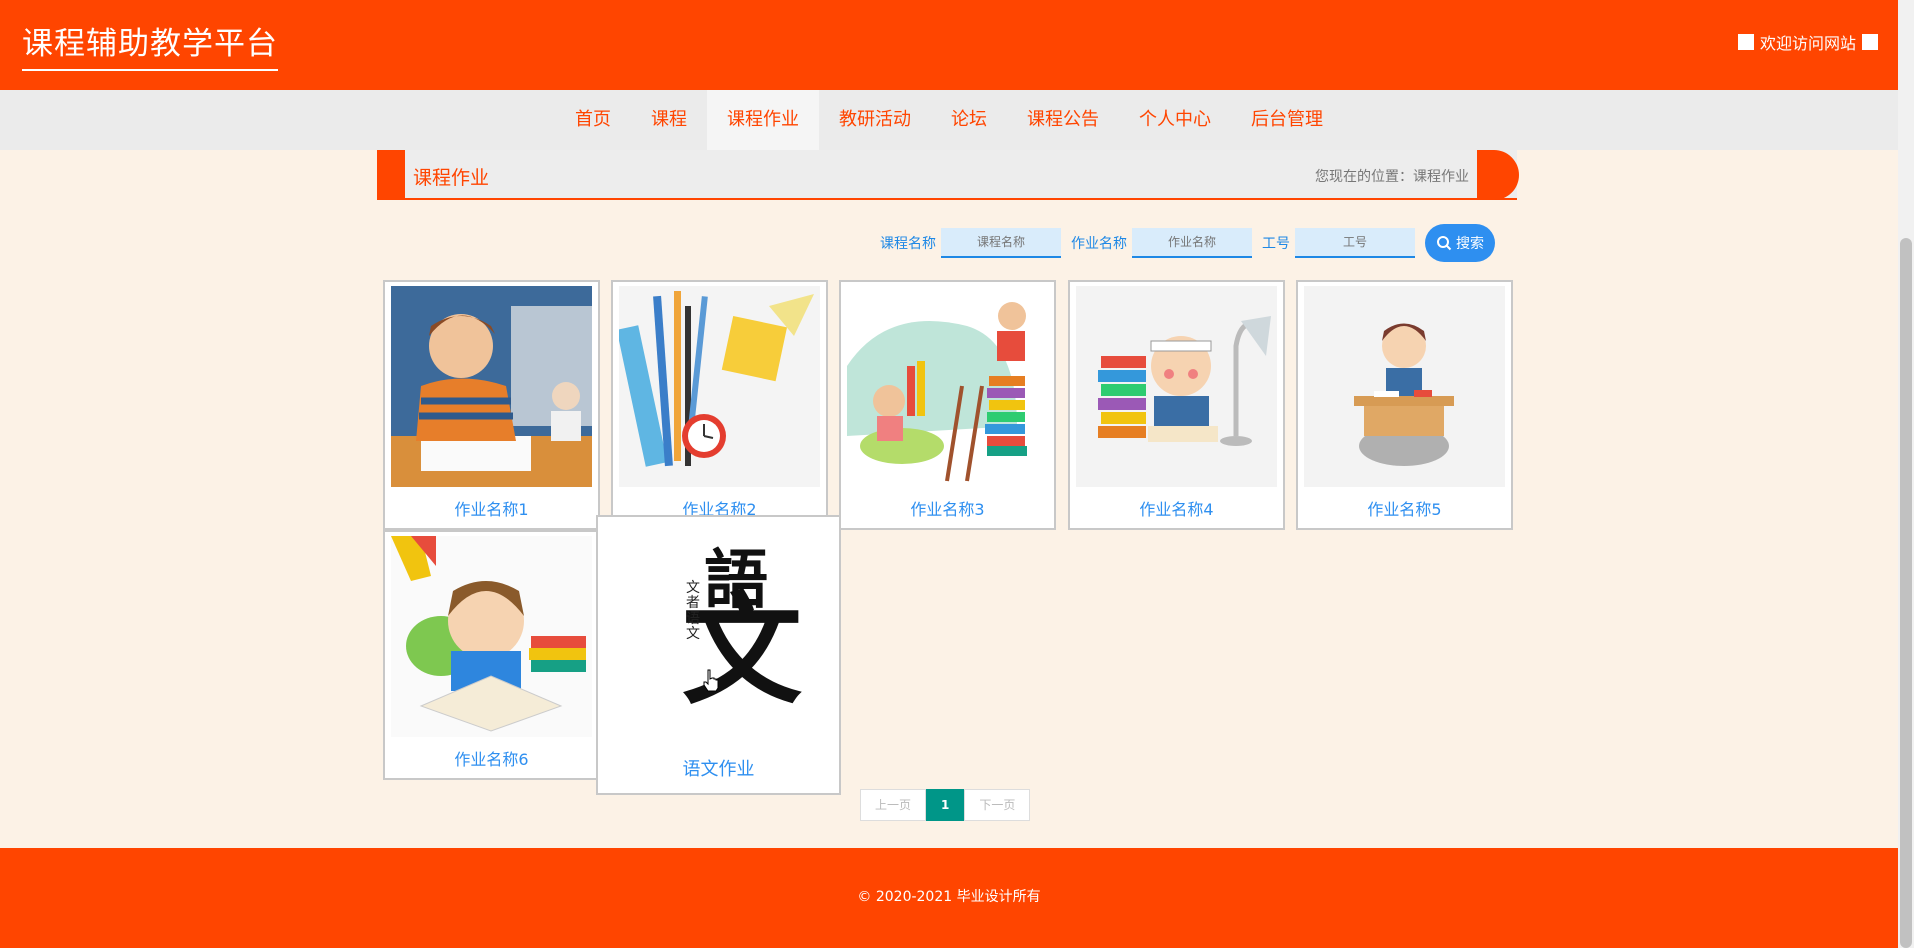 Image resolution: width=1914 pixels, height=948 pixels. Describe the element at coordinates (875, 120) in the screenshot. I see `nav-item-research: 教研活动` at that location.